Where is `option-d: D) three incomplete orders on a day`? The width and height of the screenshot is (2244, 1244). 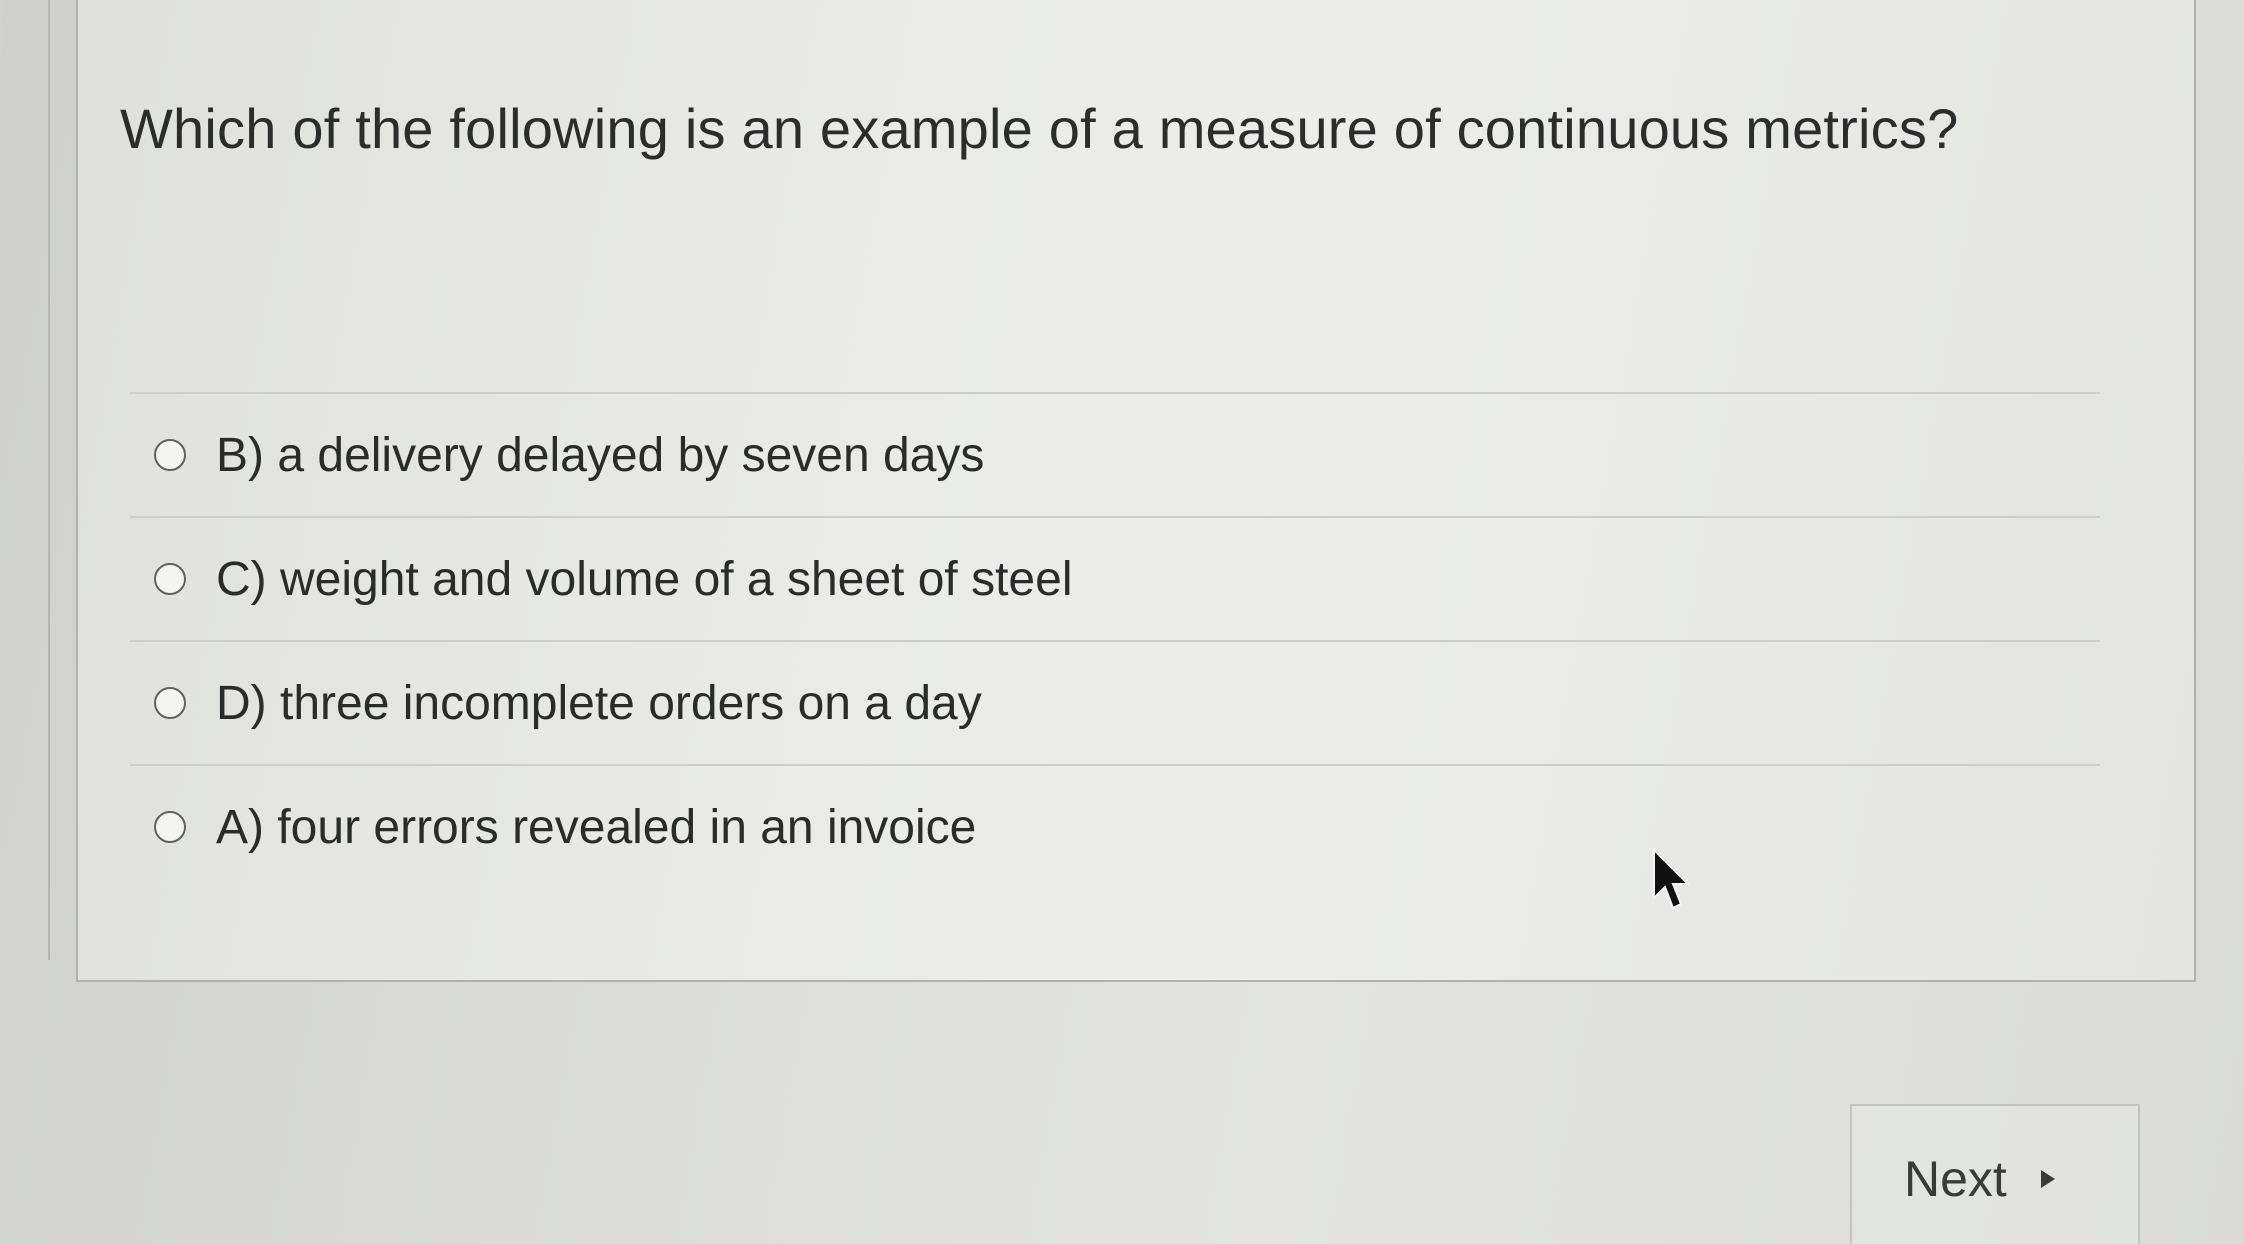 option-d: D) three incomplete orders on a day is located at coordinates (1115, 702).